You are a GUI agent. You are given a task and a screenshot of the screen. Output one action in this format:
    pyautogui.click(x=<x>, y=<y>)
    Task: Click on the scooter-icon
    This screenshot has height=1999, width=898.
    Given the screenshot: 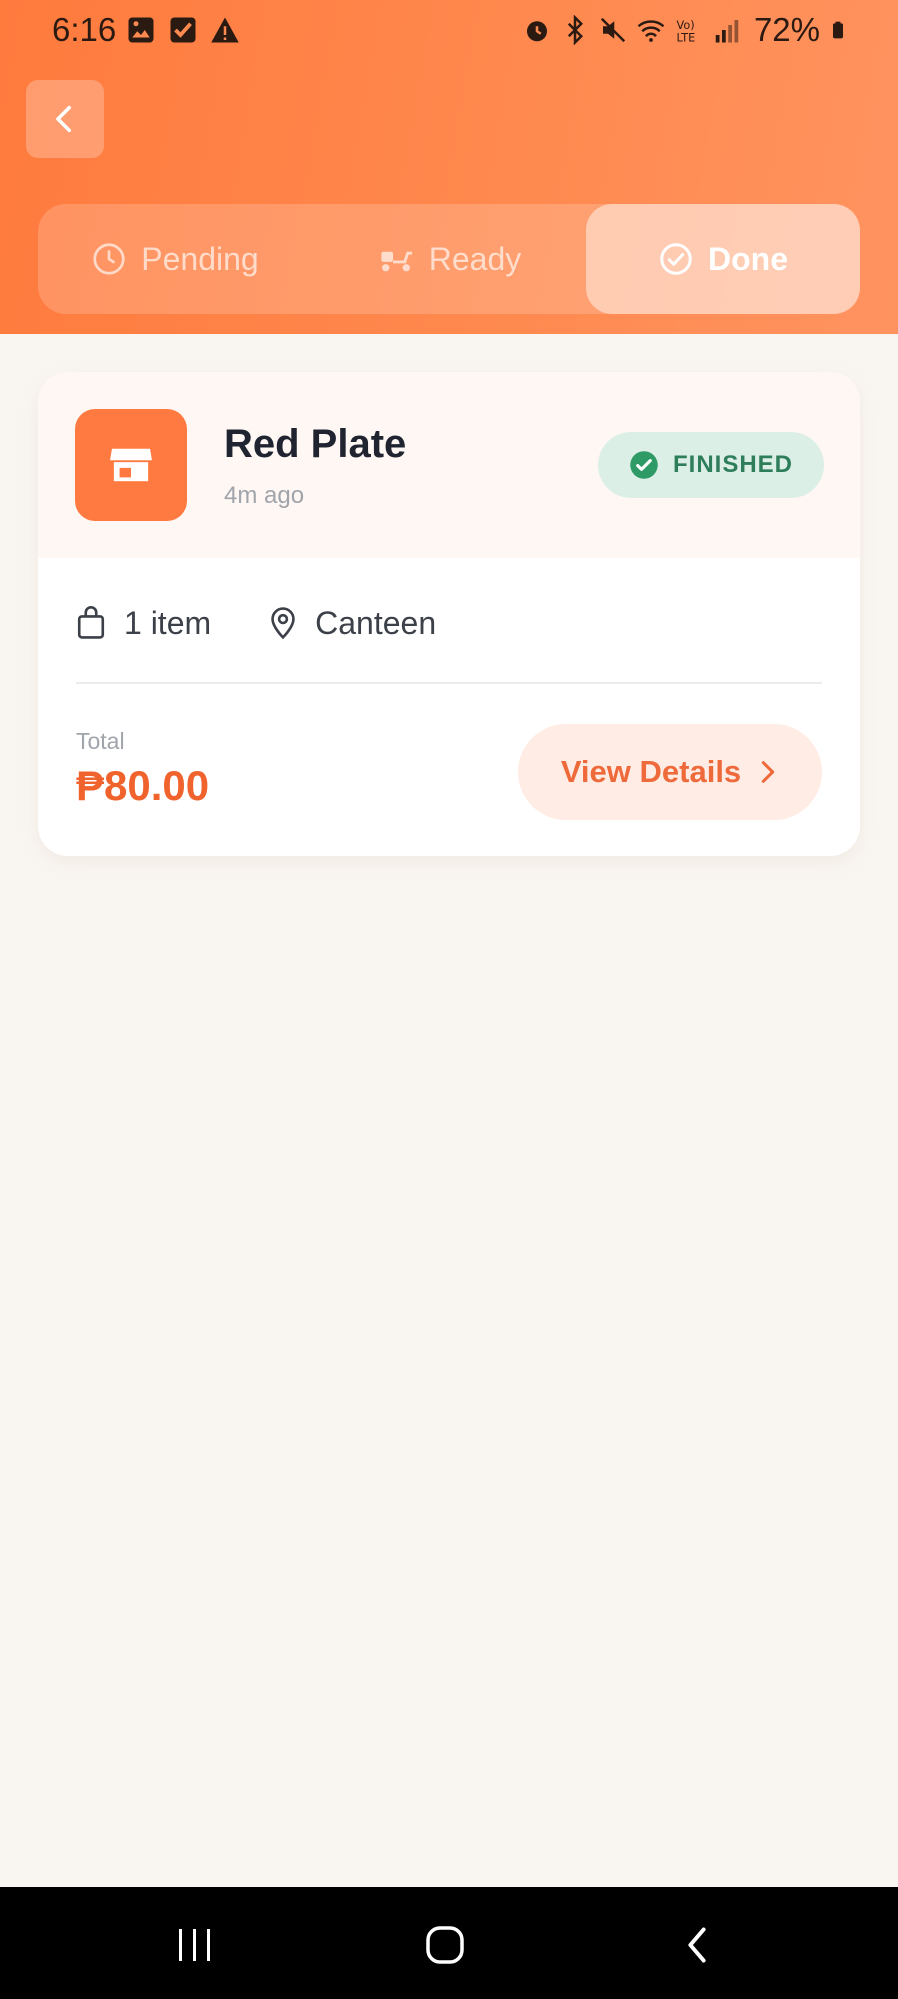 What is the action you would take?
    pyautogui.click(x=396, y=261)
    